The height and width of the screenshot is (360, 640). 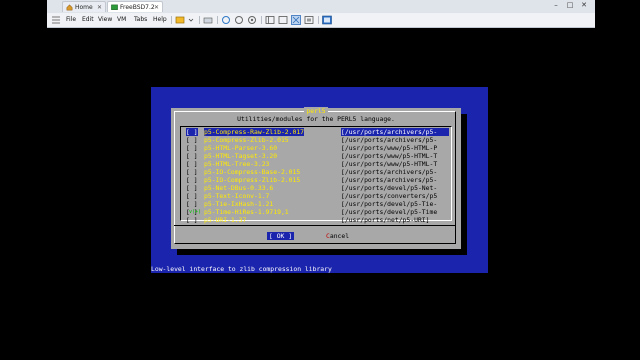 I want to click on item-name: p5-Time-HiRes-1.9719,1, so click(x=246, y=212).